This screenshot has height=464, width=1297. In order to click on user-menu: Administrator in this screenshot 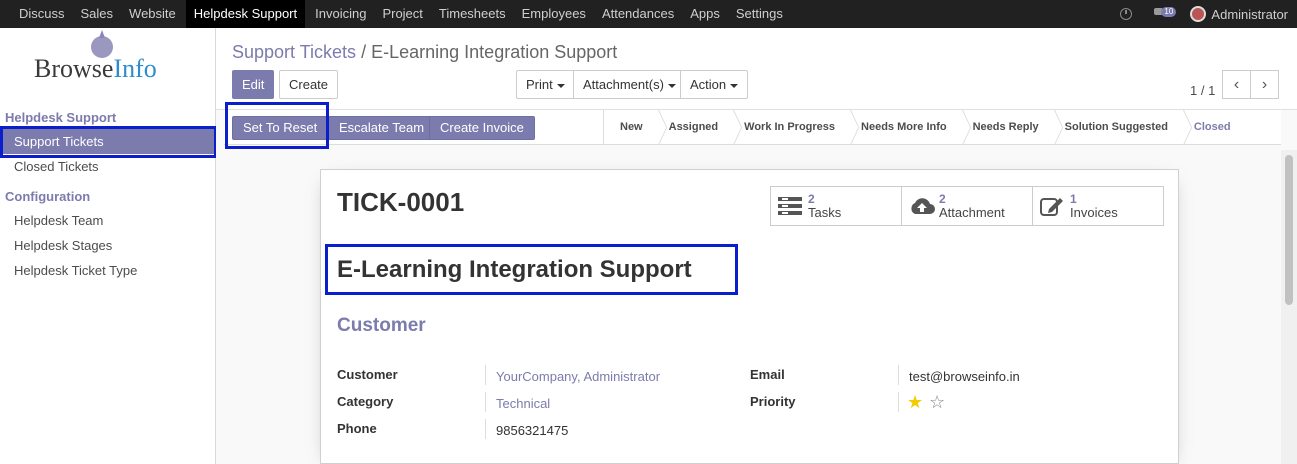, I will do `click(1239, 14)`.